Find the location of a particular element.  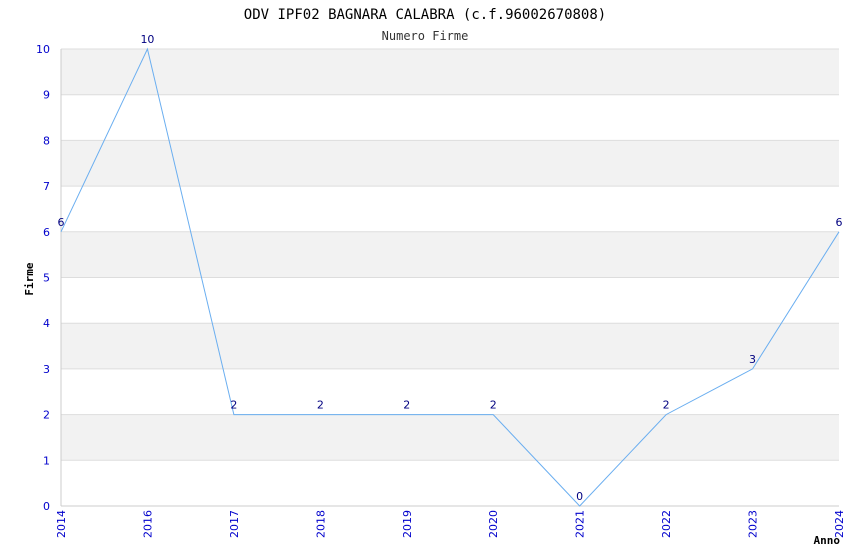

y-axis-ticks: 0 1 2 3 4 5 6 7 8 9 10 is located at coordinates (43, 278).